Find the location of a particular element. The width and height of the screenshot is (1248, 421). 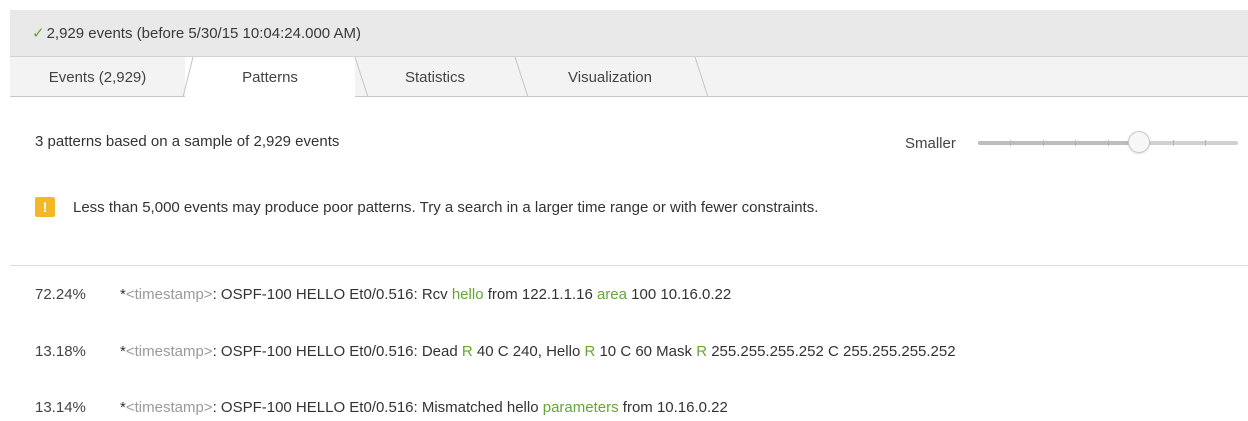

tab-visualization-label: Visualization is located at coordinates (610, 77).